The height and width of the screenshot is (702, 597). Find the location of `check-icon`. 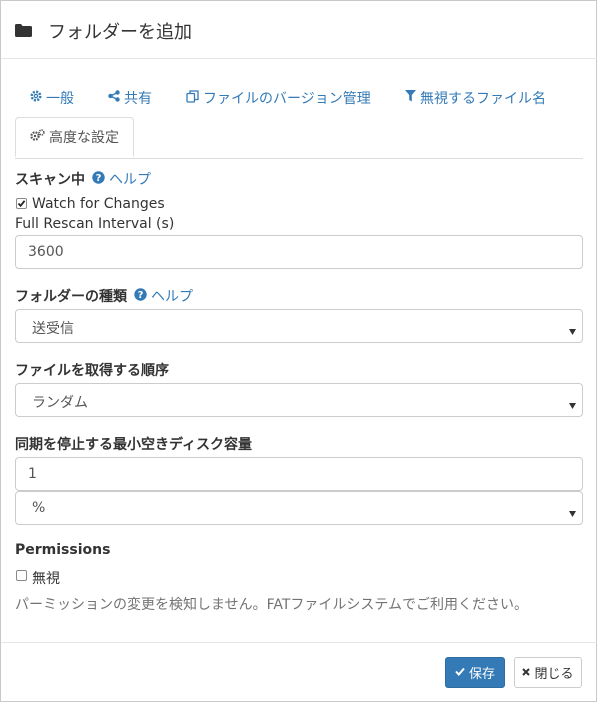

check-icon is located at coordinates (460, 672).